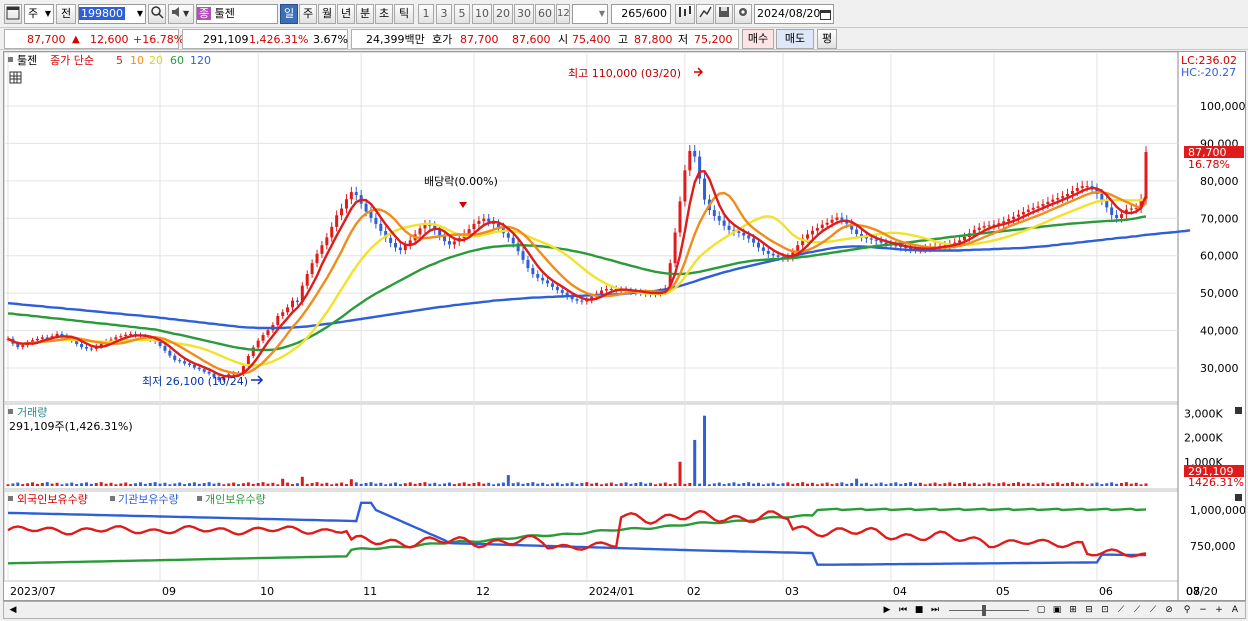 The height and width of the screenshot is (621, 1248). Describe the element at coordinates (1137, 610) in the screenshot. I see `trend-icon-2: ⟋` at that location.